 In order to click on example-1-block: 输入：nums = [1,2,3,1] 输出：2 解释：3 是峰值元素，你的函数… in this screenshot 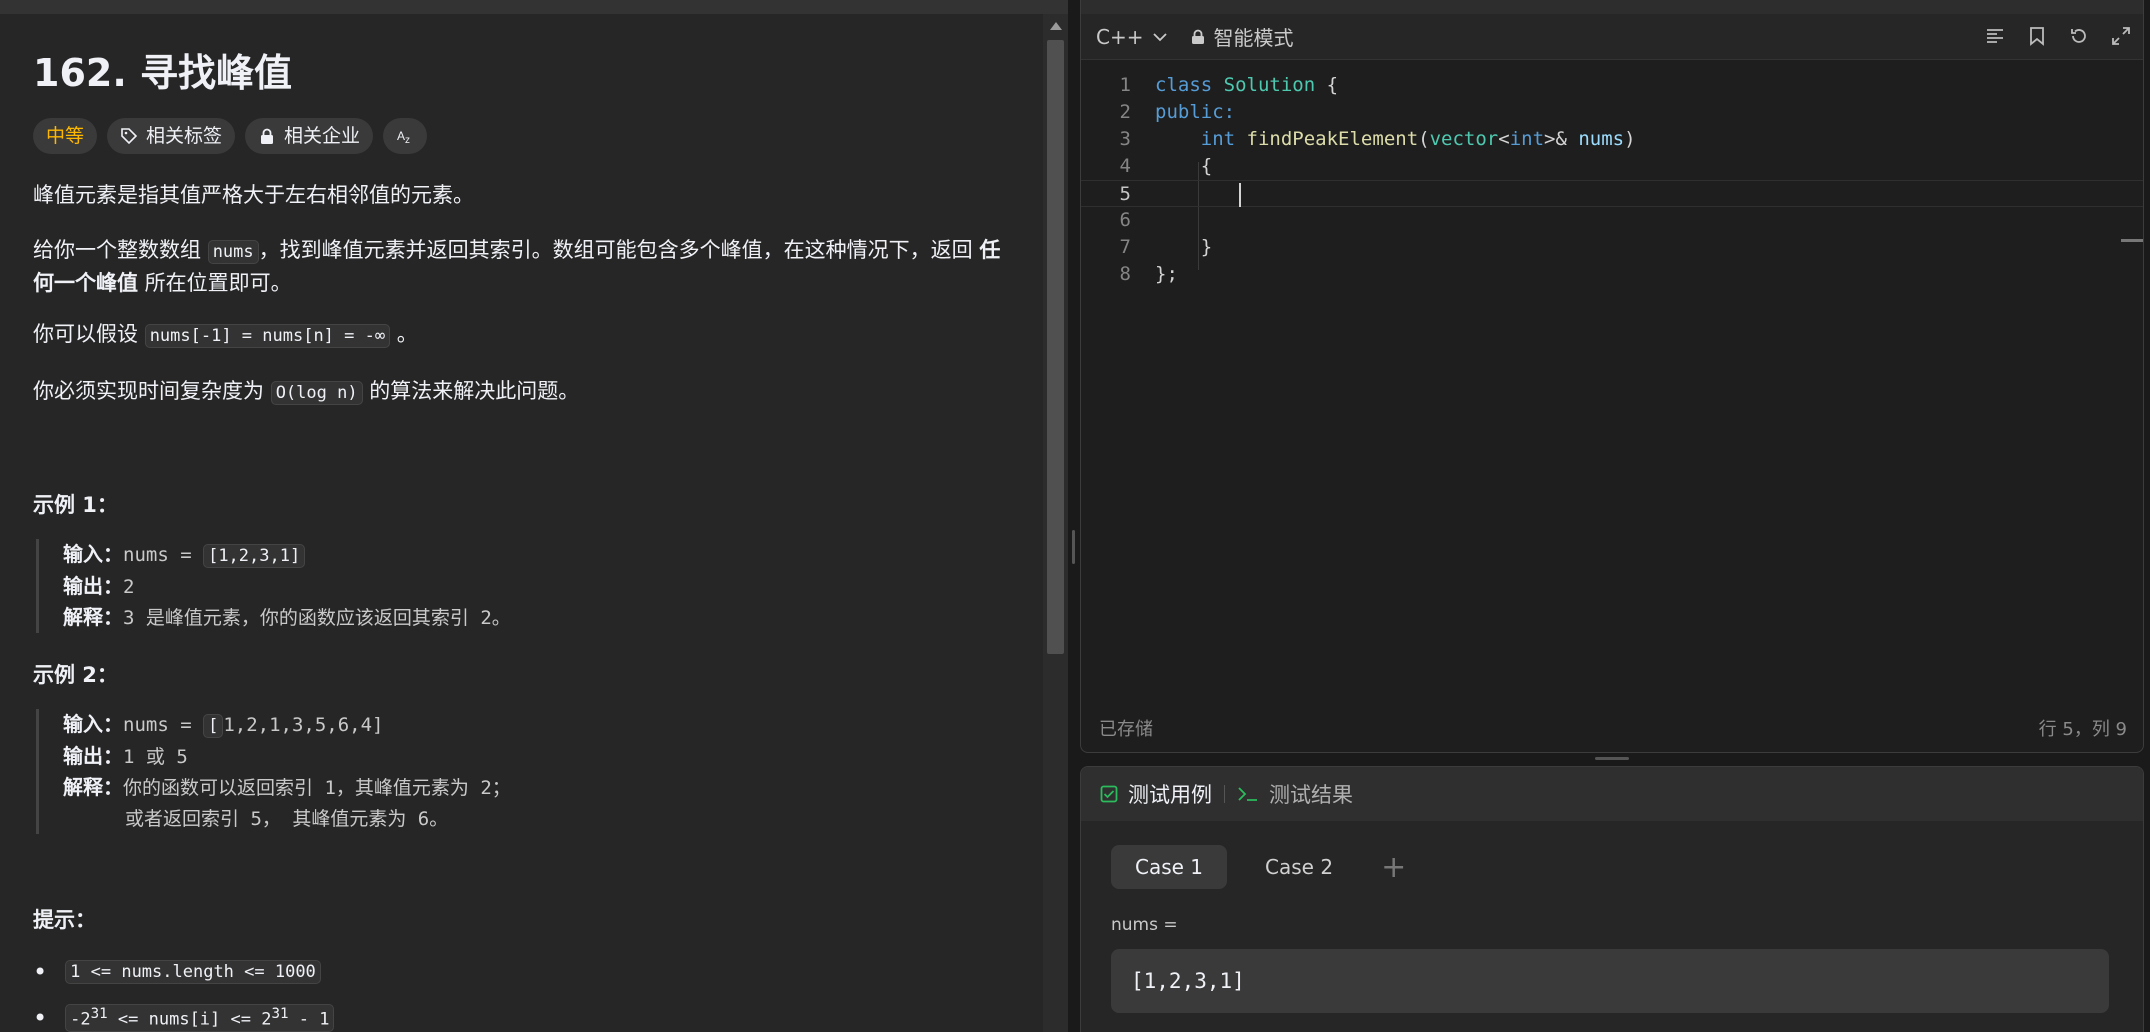, I will do `click(524, 586)`.